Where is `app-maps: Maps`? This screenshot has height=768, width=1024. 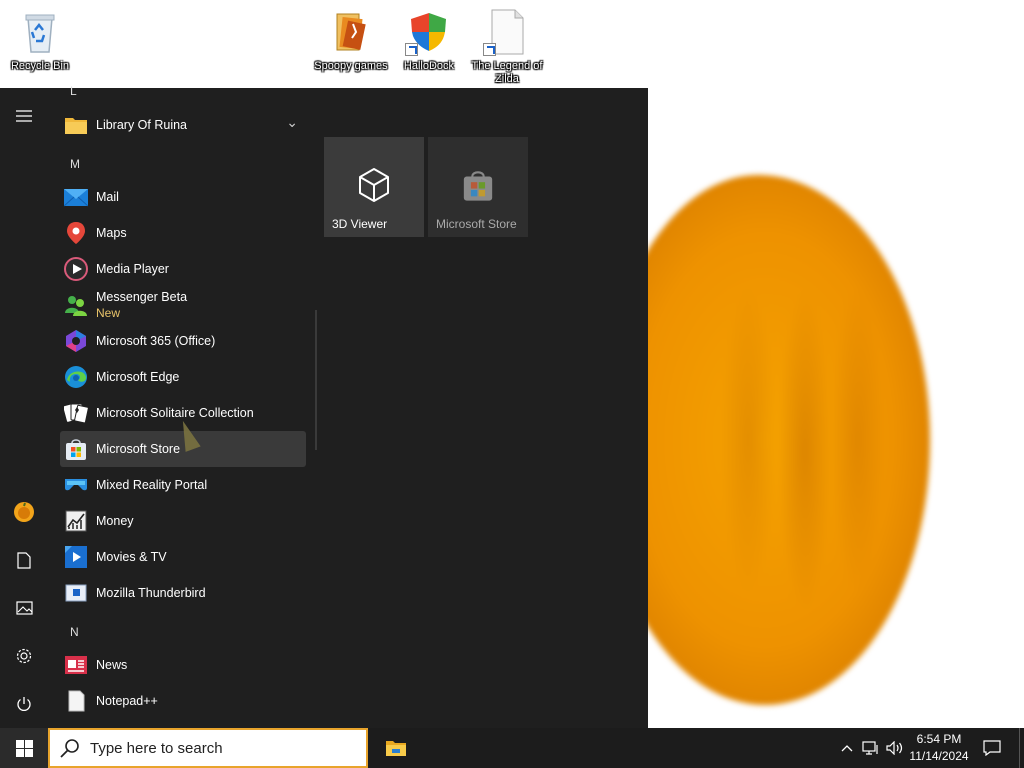
app-maps: Maps is located at coordinates (183, 233).